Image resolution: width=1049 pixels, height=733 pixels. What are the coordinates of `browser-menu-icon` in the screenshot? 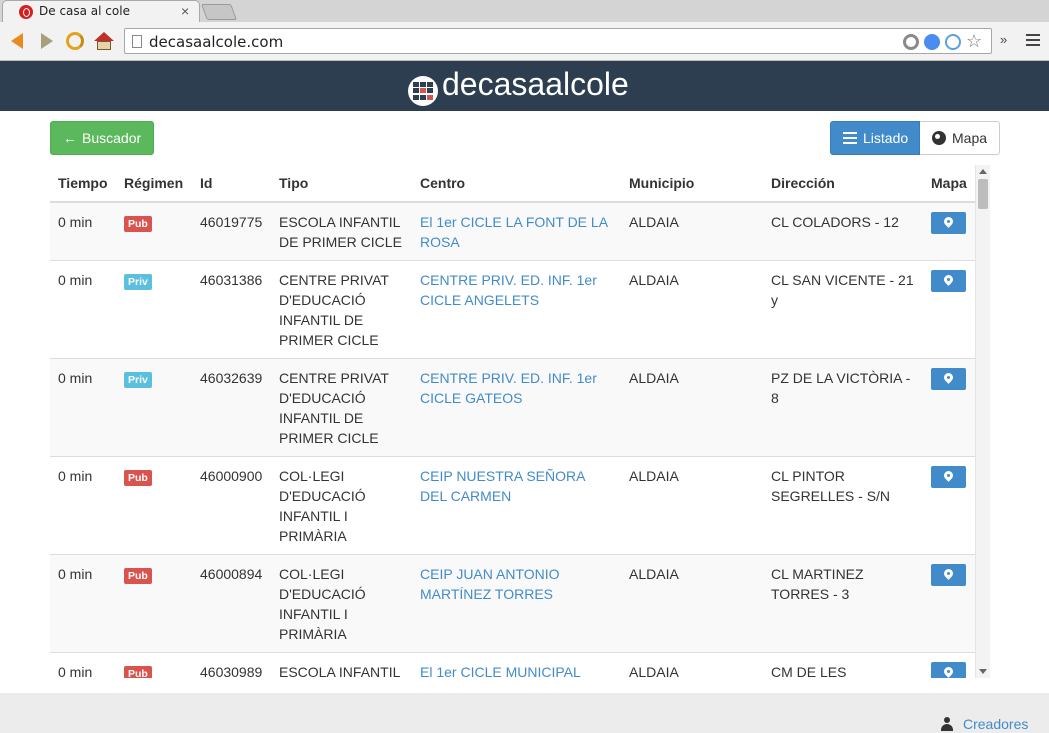 It's located at (1033, 41).